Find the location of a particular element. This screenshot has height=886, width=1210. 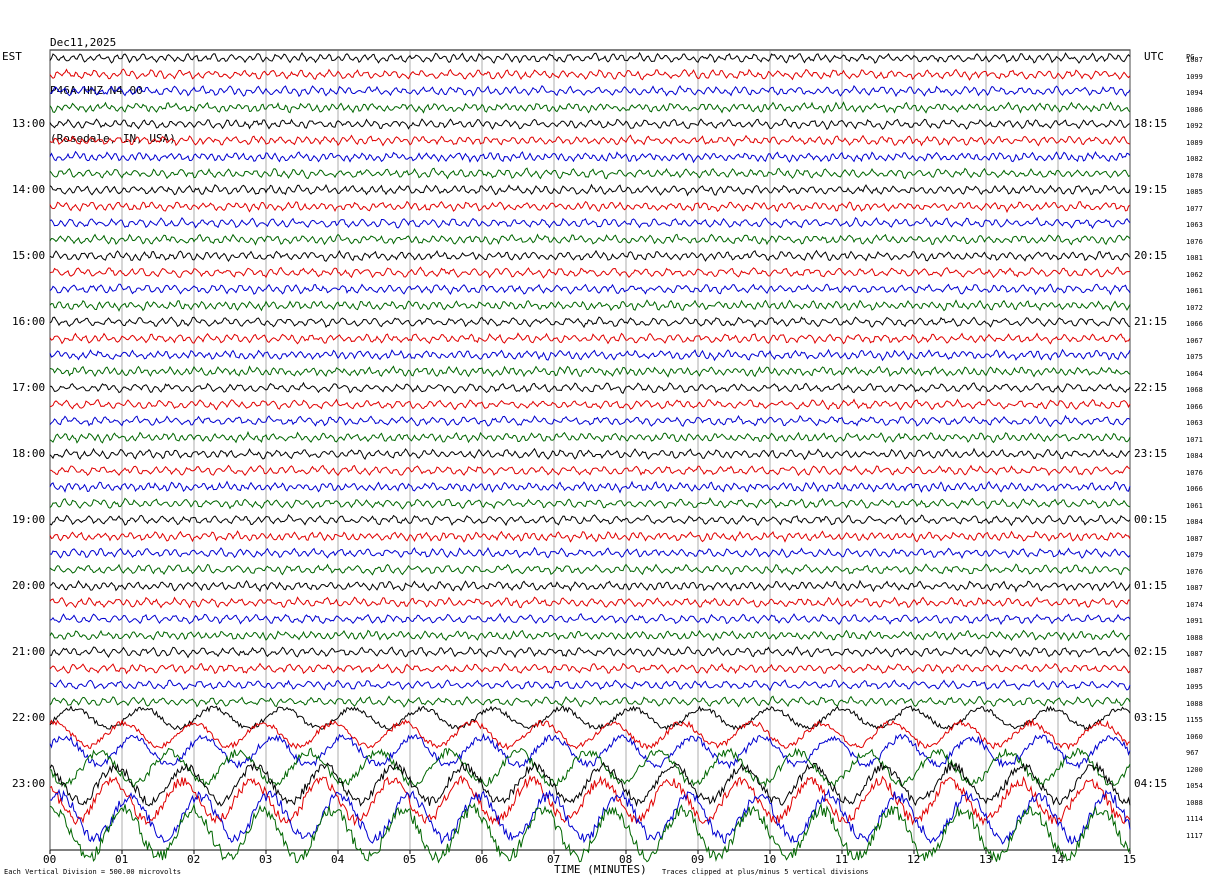

est-hour-label: 17:00 is located at coordinates (29, 387).